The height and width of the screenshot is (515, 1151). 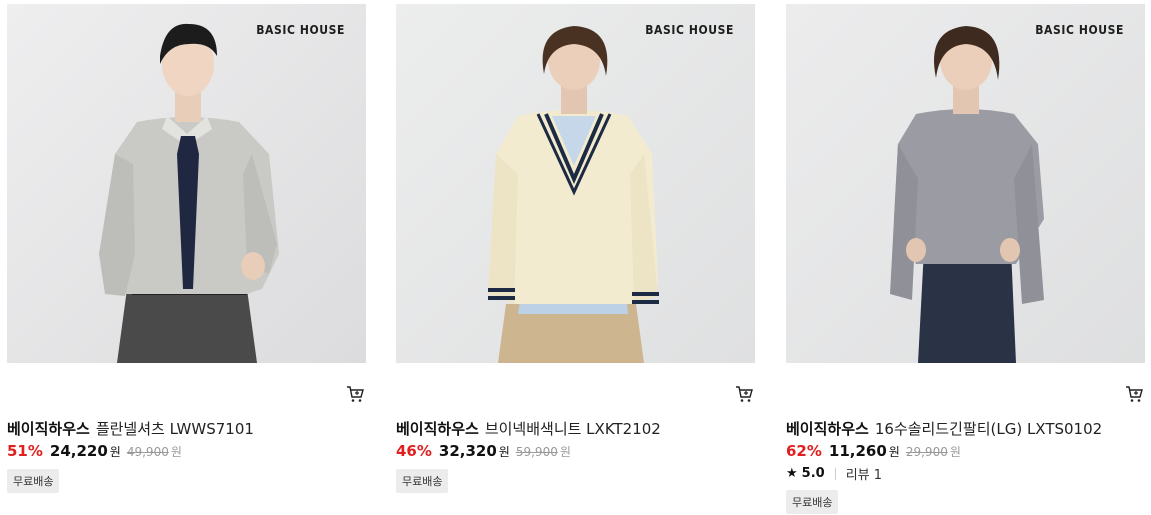 I want to click on sale-price: 24,220, so click(x=78, y=451).